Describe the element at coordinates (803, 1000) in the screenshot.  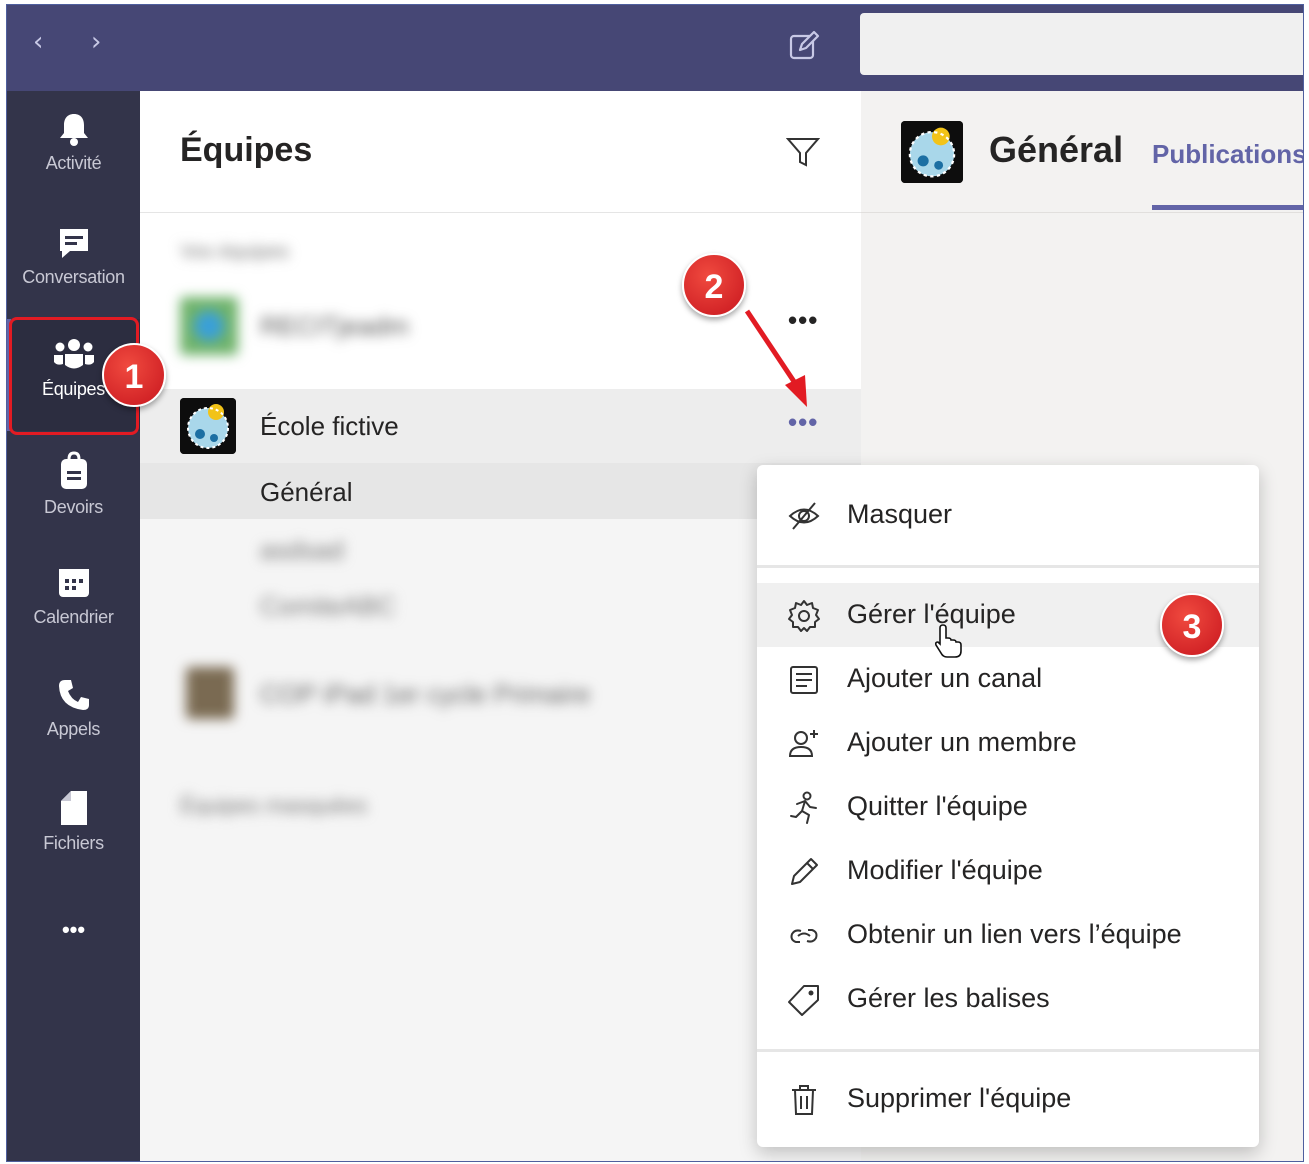
I see `tag-icon` at that location.